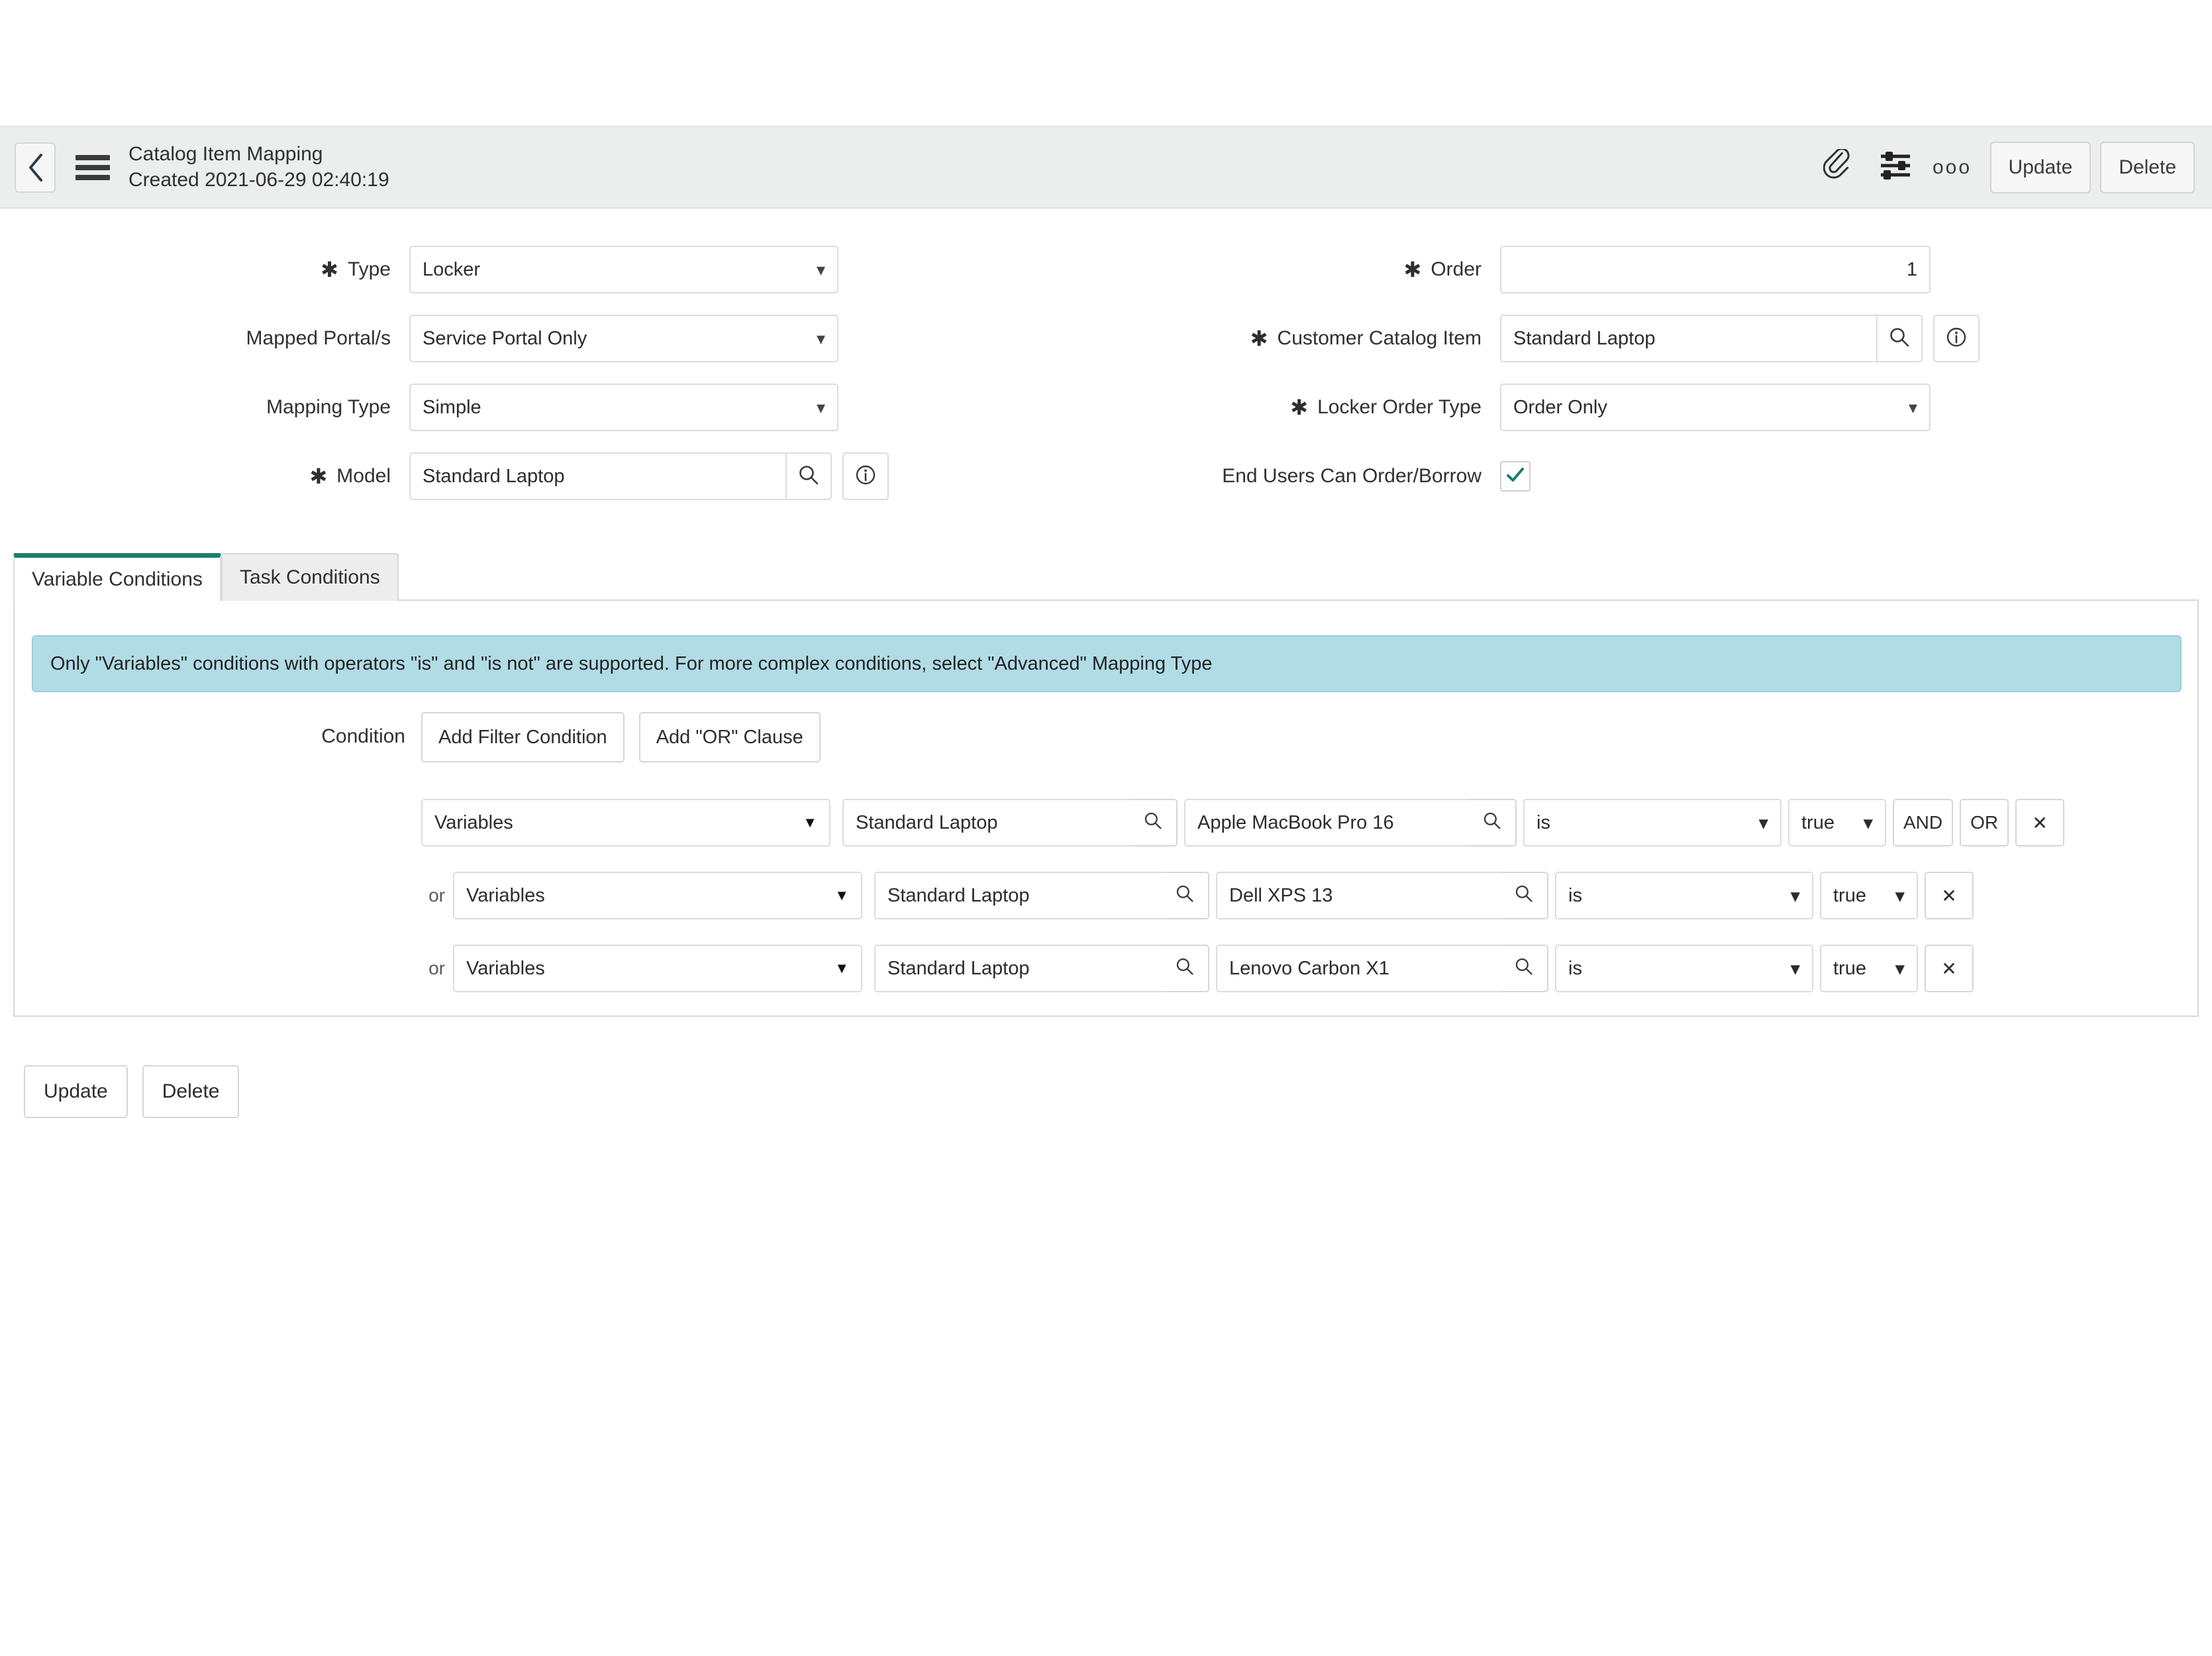 This screenshot has width=2212, height=1656. What do you see at coordinates (523, 737) in the screenshot?
I see `add-filter-condition-button: Add Filter Condition` at bounding box center [523, 737].